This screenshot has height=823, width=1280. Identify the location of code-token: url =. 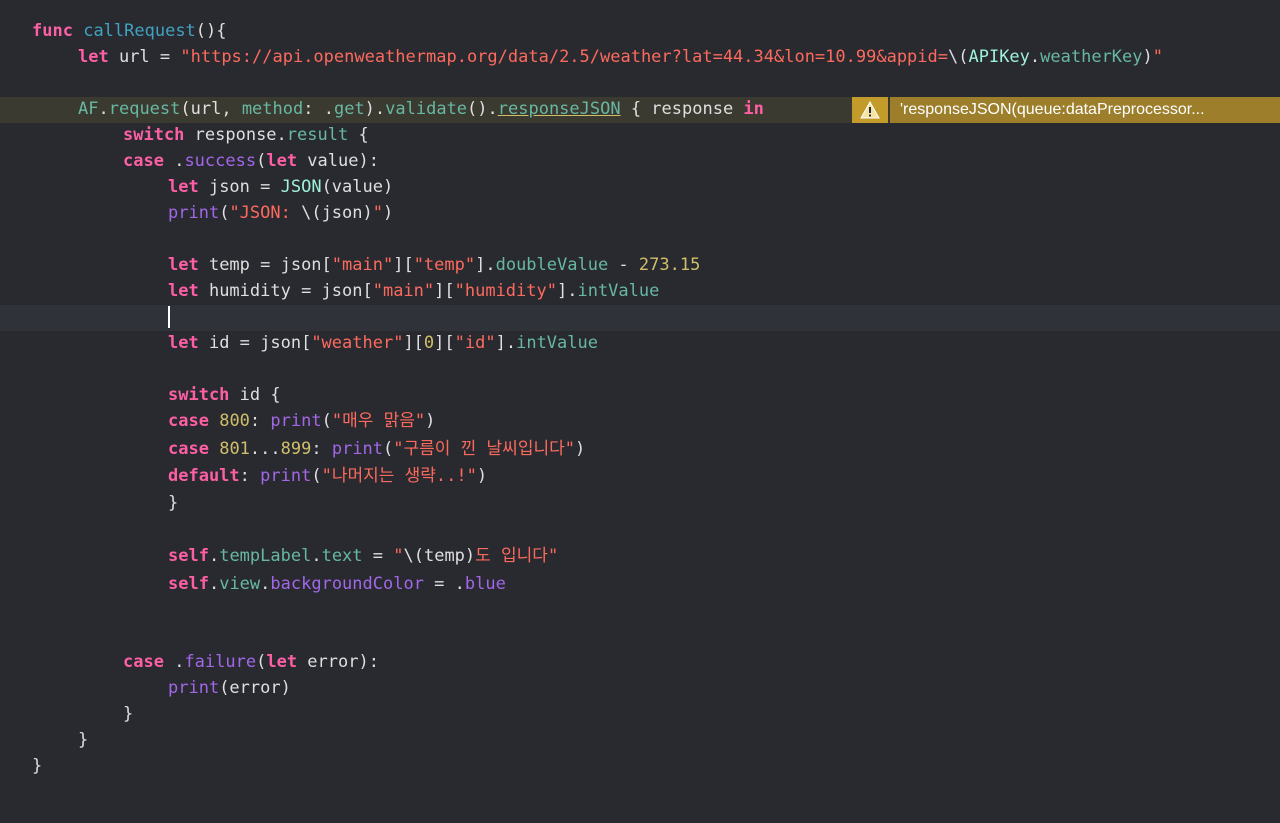
(144, 57).